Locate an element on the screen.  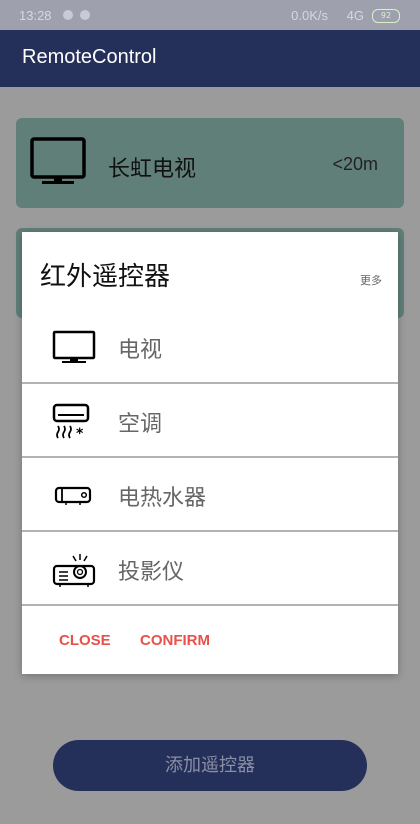
more-link: 更多 is located at coordinates (371, 280).